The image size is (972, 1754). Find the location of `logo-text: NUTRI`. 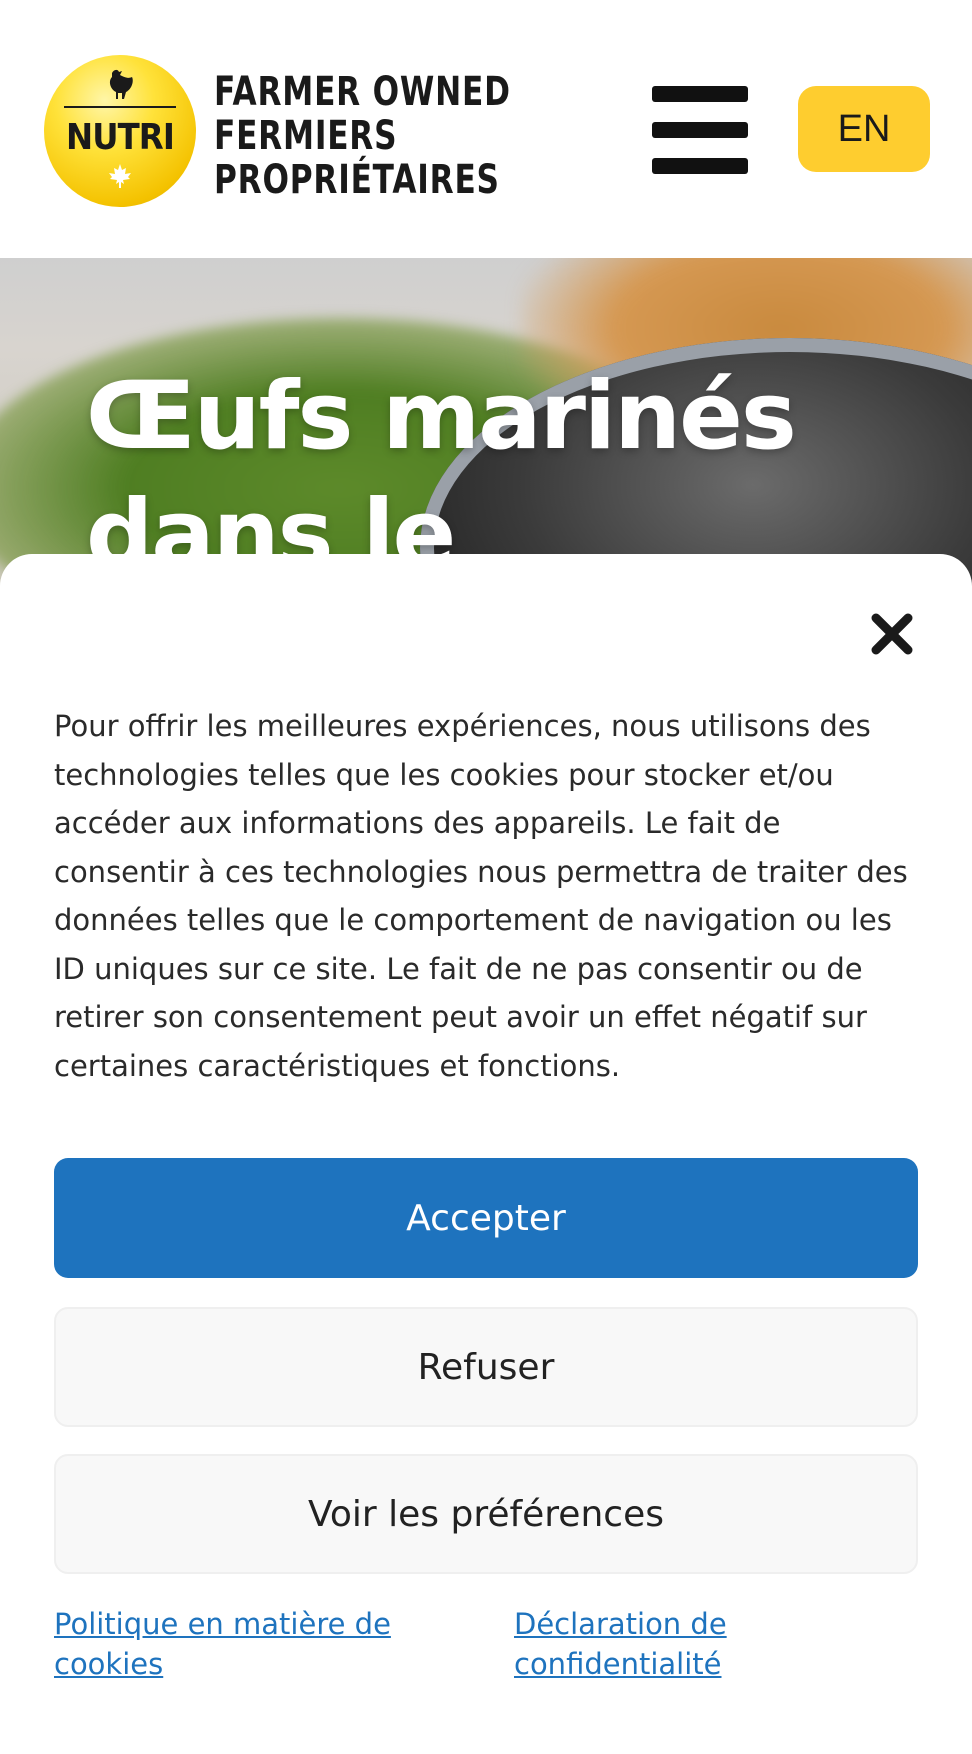

logo-text: NUTRI is located at coordinates (120, 137).